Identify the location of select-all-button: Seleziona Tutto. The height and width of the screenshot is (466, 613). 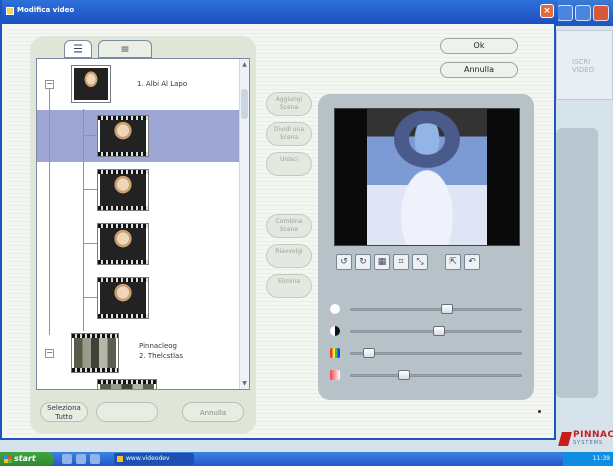
(64, 412).